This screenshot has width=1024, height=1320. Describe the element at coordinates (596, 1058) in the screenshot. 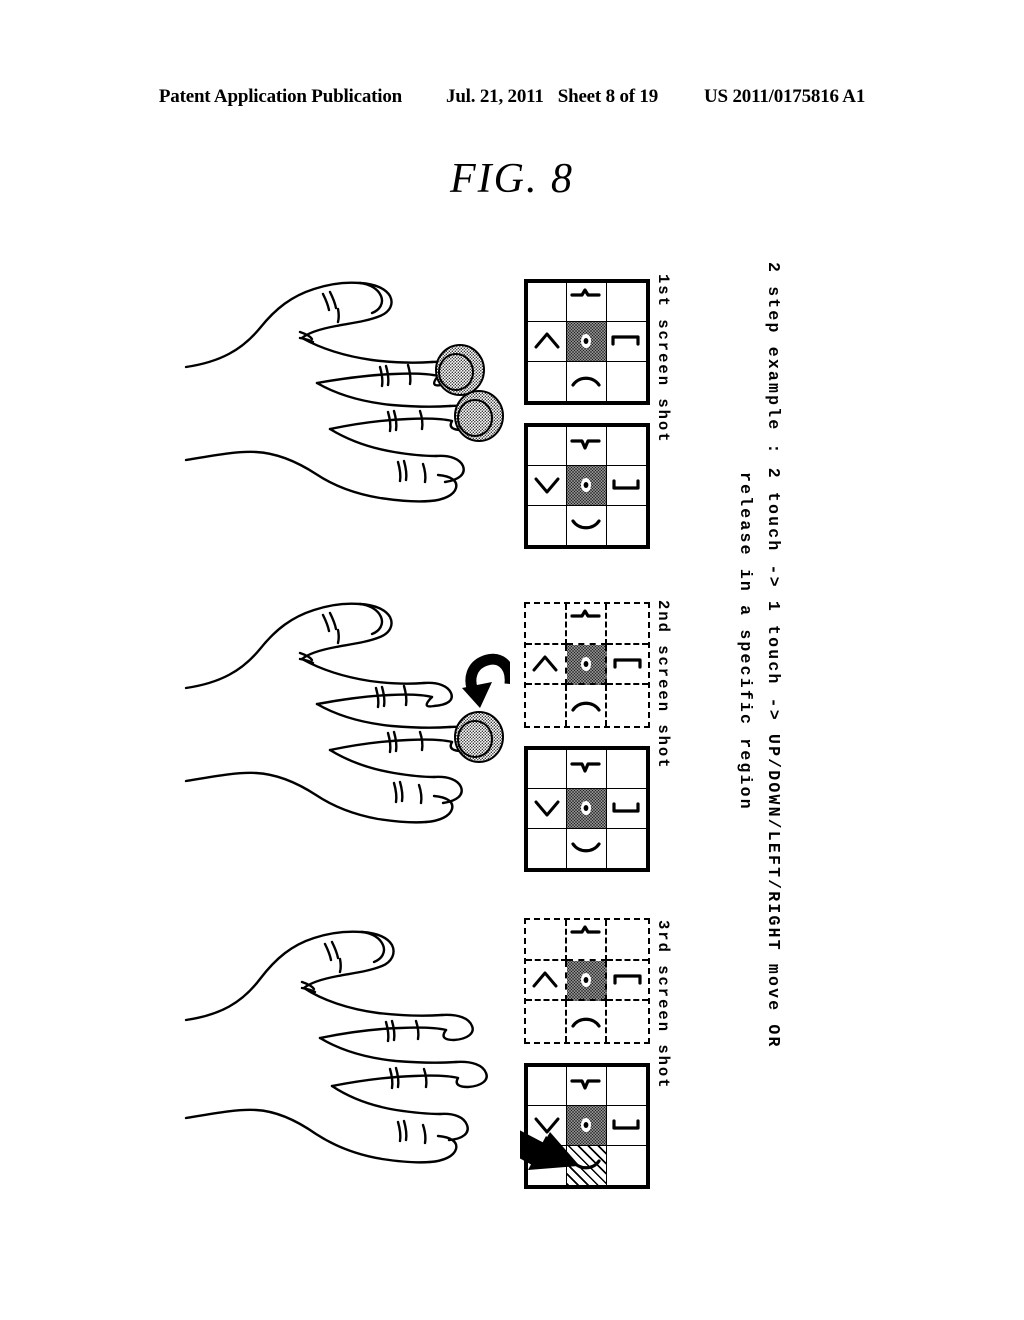

I see `screen-shots-3: 3rd screen shot` at that location.